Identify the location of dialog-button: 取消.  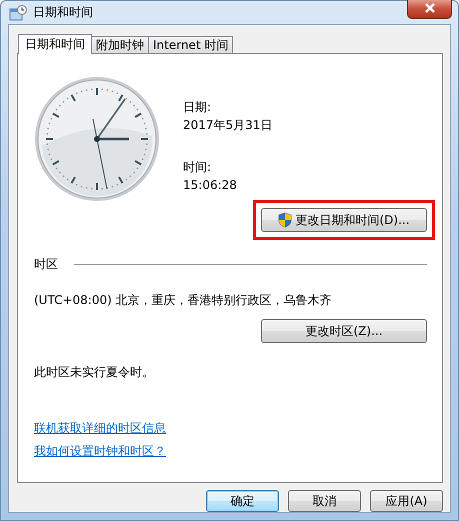
(324, 501).